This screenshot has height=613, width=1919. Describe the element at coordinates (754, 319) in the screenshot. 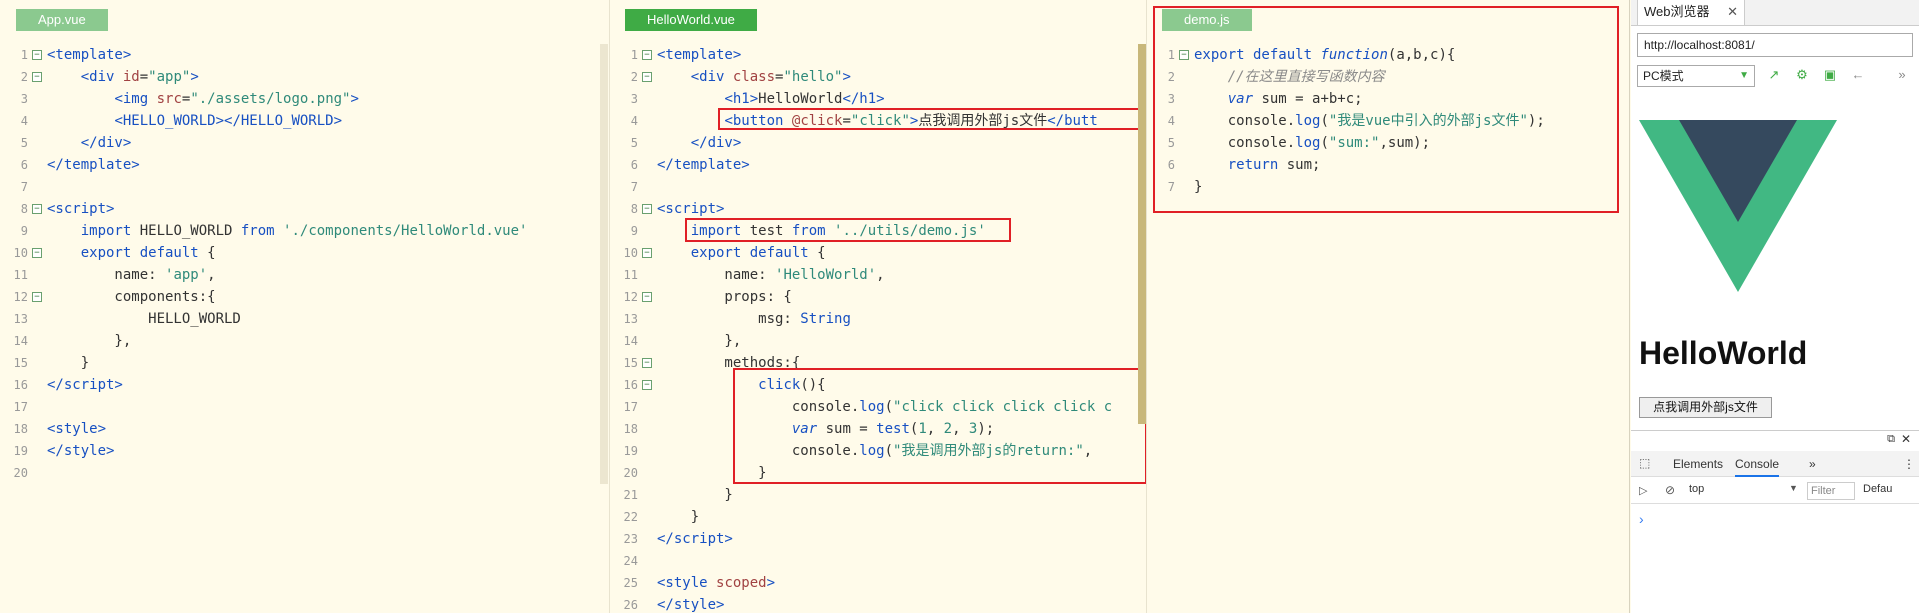

I see `code-text: msg: String` at that location.